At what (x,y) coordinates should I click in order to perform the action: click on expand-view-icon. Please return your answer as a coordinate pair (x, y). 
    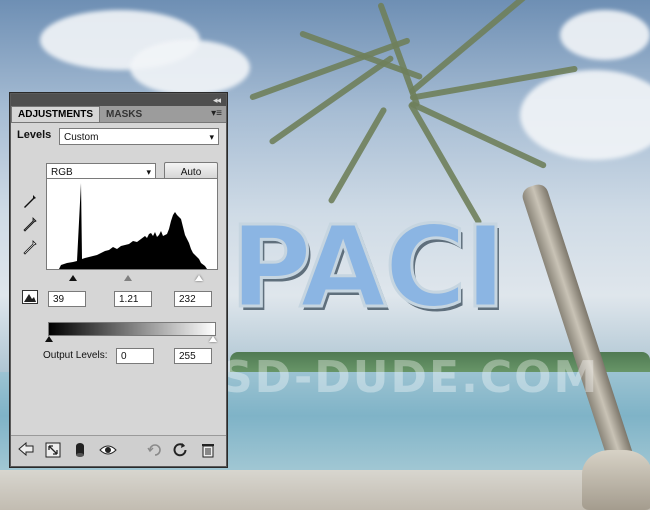
    Looking at the image, I should click on (53, 451).